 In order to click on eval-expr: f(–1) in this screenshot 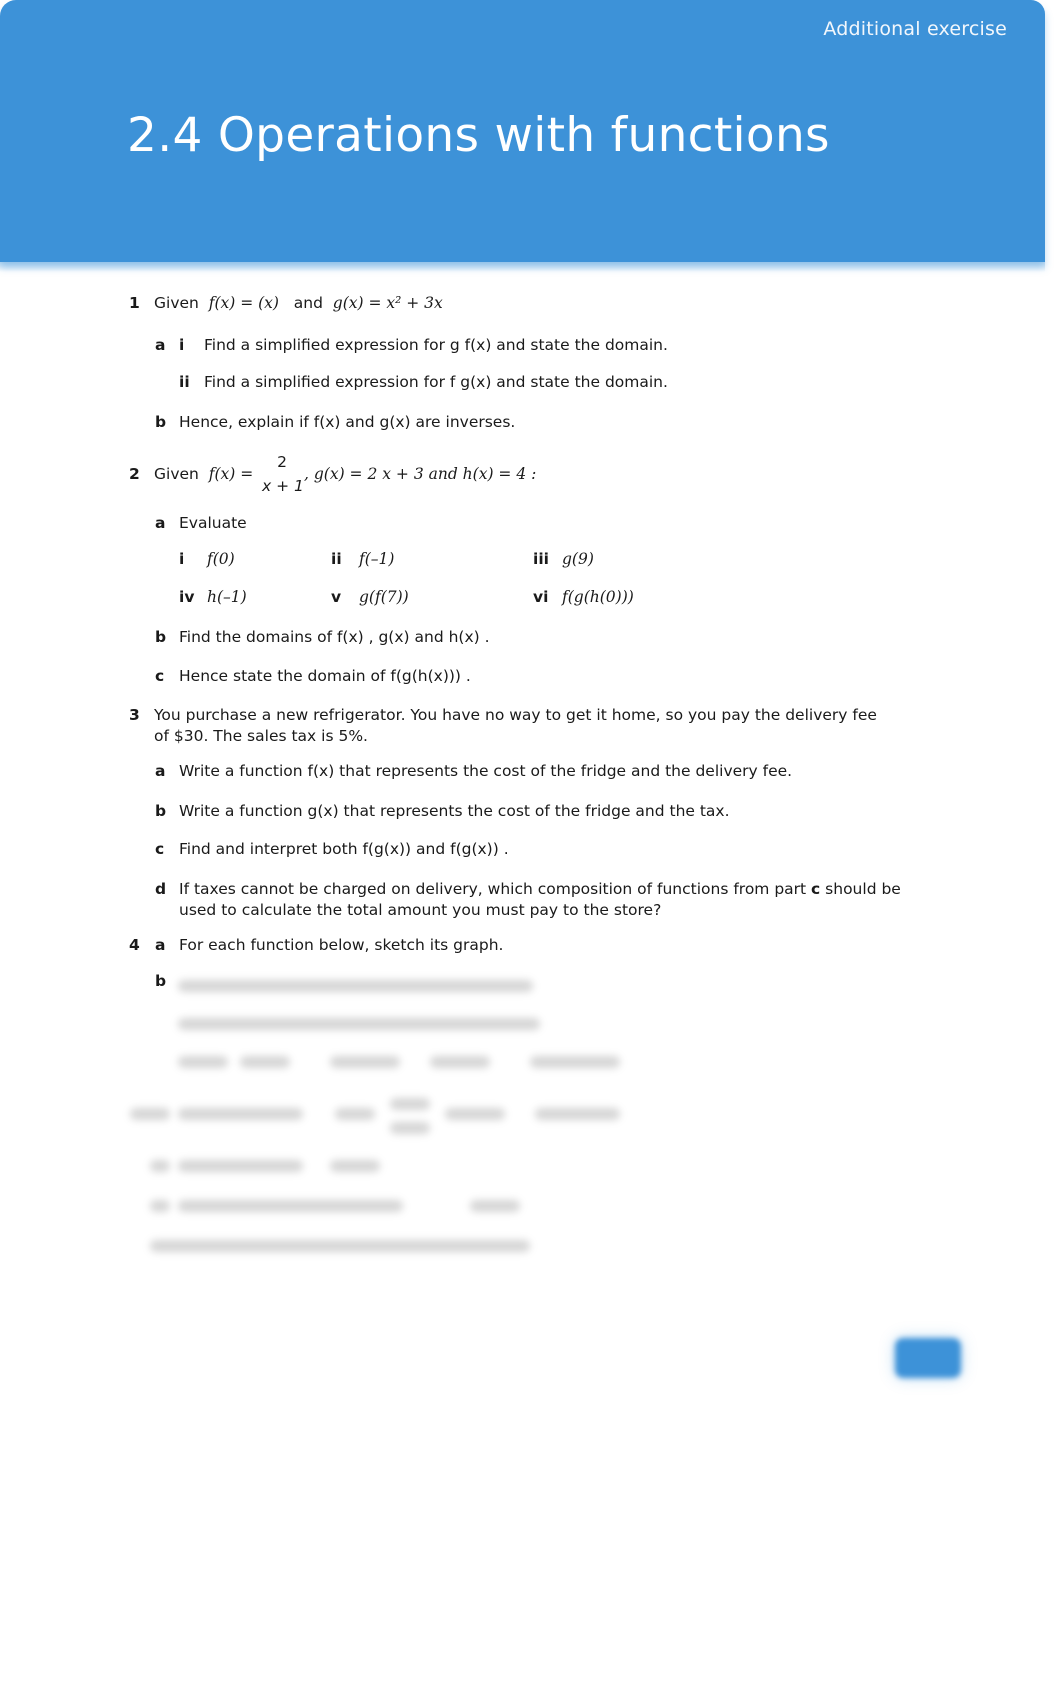, I will do `click(377, 559)`.